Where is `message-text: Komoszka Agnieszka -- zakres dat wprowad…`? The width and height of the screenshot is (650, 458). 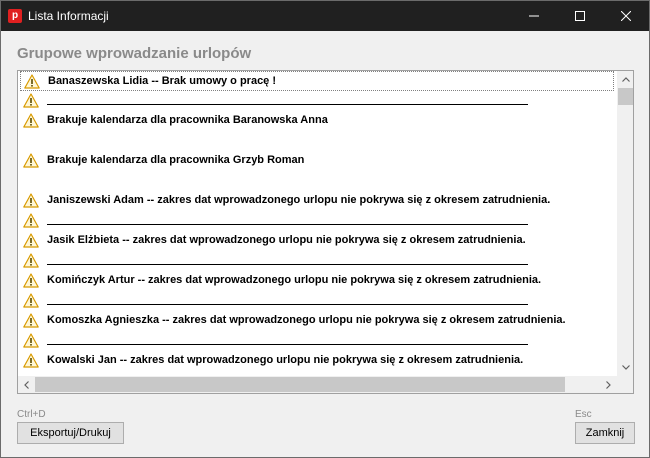 message-text: Komoszka Agnieszka -- zakres dat wprowad… is located at coordinates (306, 320).